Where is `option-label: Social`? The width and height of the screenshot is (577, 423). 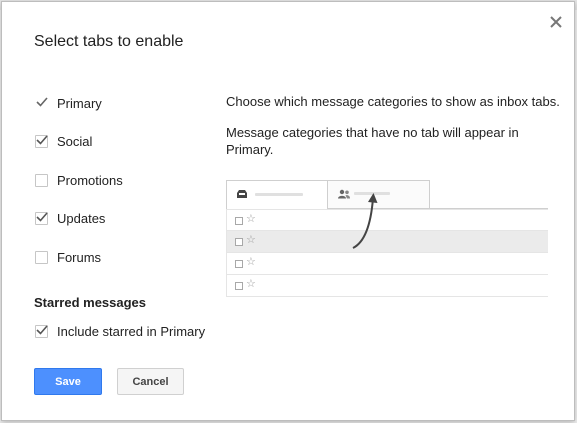 option-label: Social is located at coordinates (75, 141).